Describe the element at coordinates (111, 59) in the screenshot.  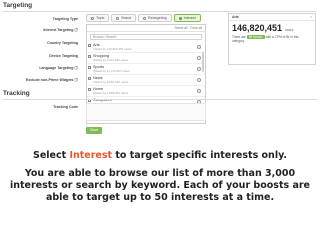
I see `interest-count: Visited by 2,611,091 users` at that location.